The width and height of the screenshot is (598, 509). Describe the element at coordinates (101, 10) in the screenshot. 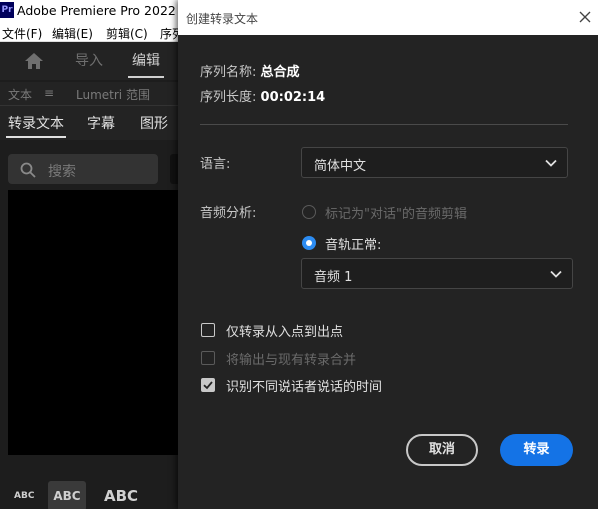

I see `app-title: Adobe Premiere Pro 2022 -` at that location.